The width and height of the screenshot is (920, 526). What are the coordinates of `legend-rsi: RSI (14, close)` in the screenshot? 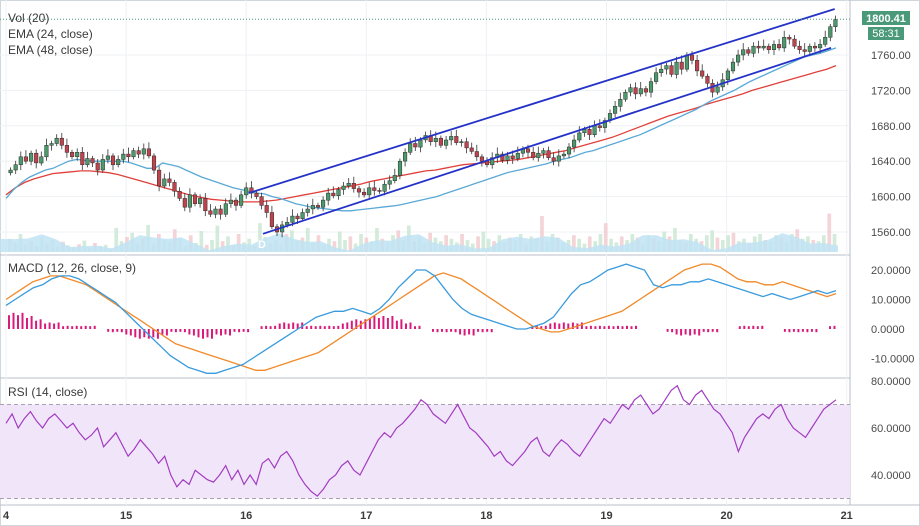 It's located at (47, 392).